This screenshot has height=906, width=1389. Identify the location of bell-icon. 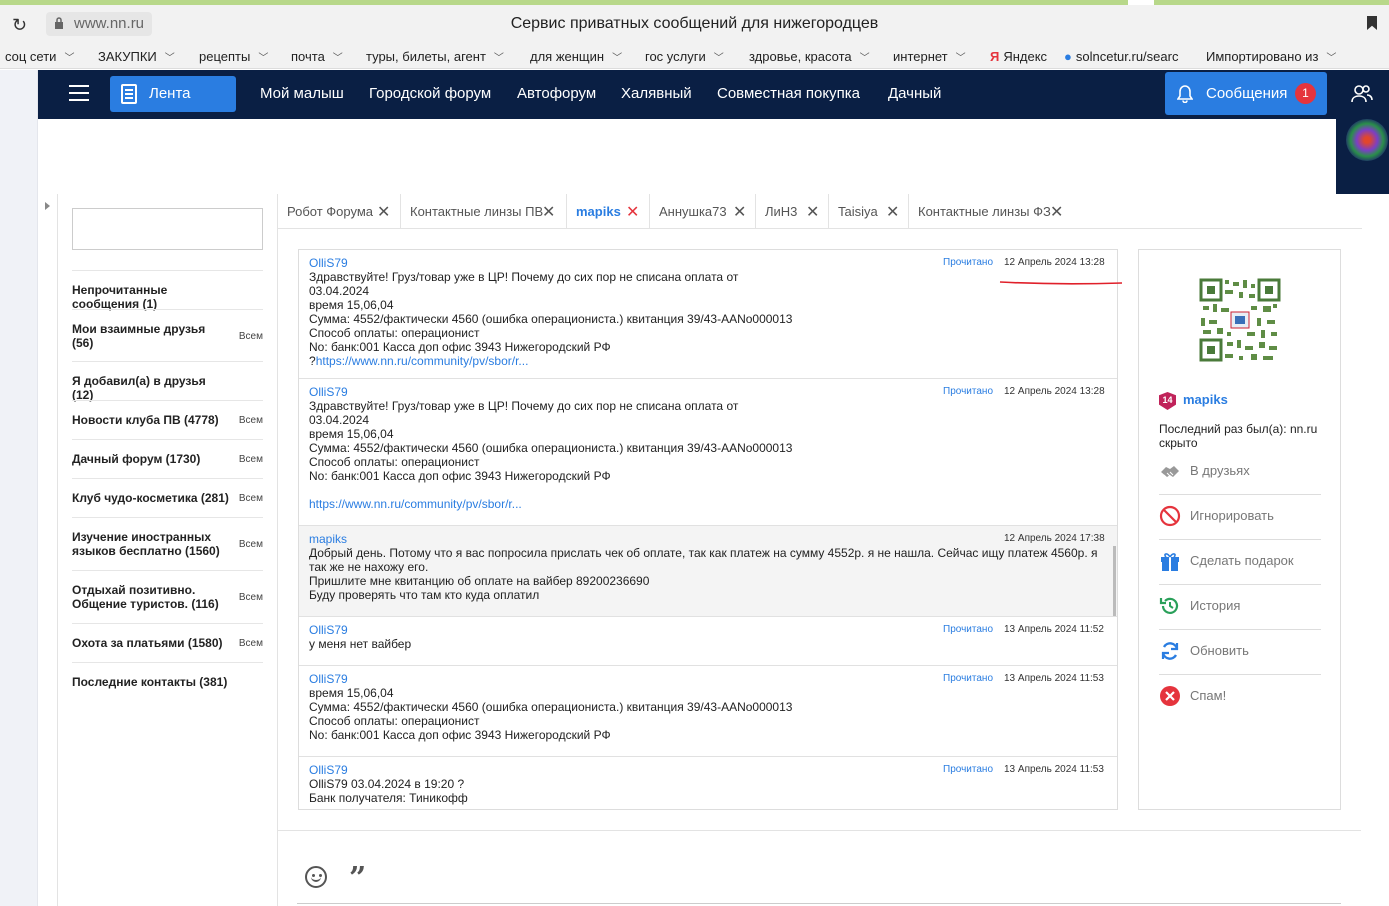
(1185, 94).